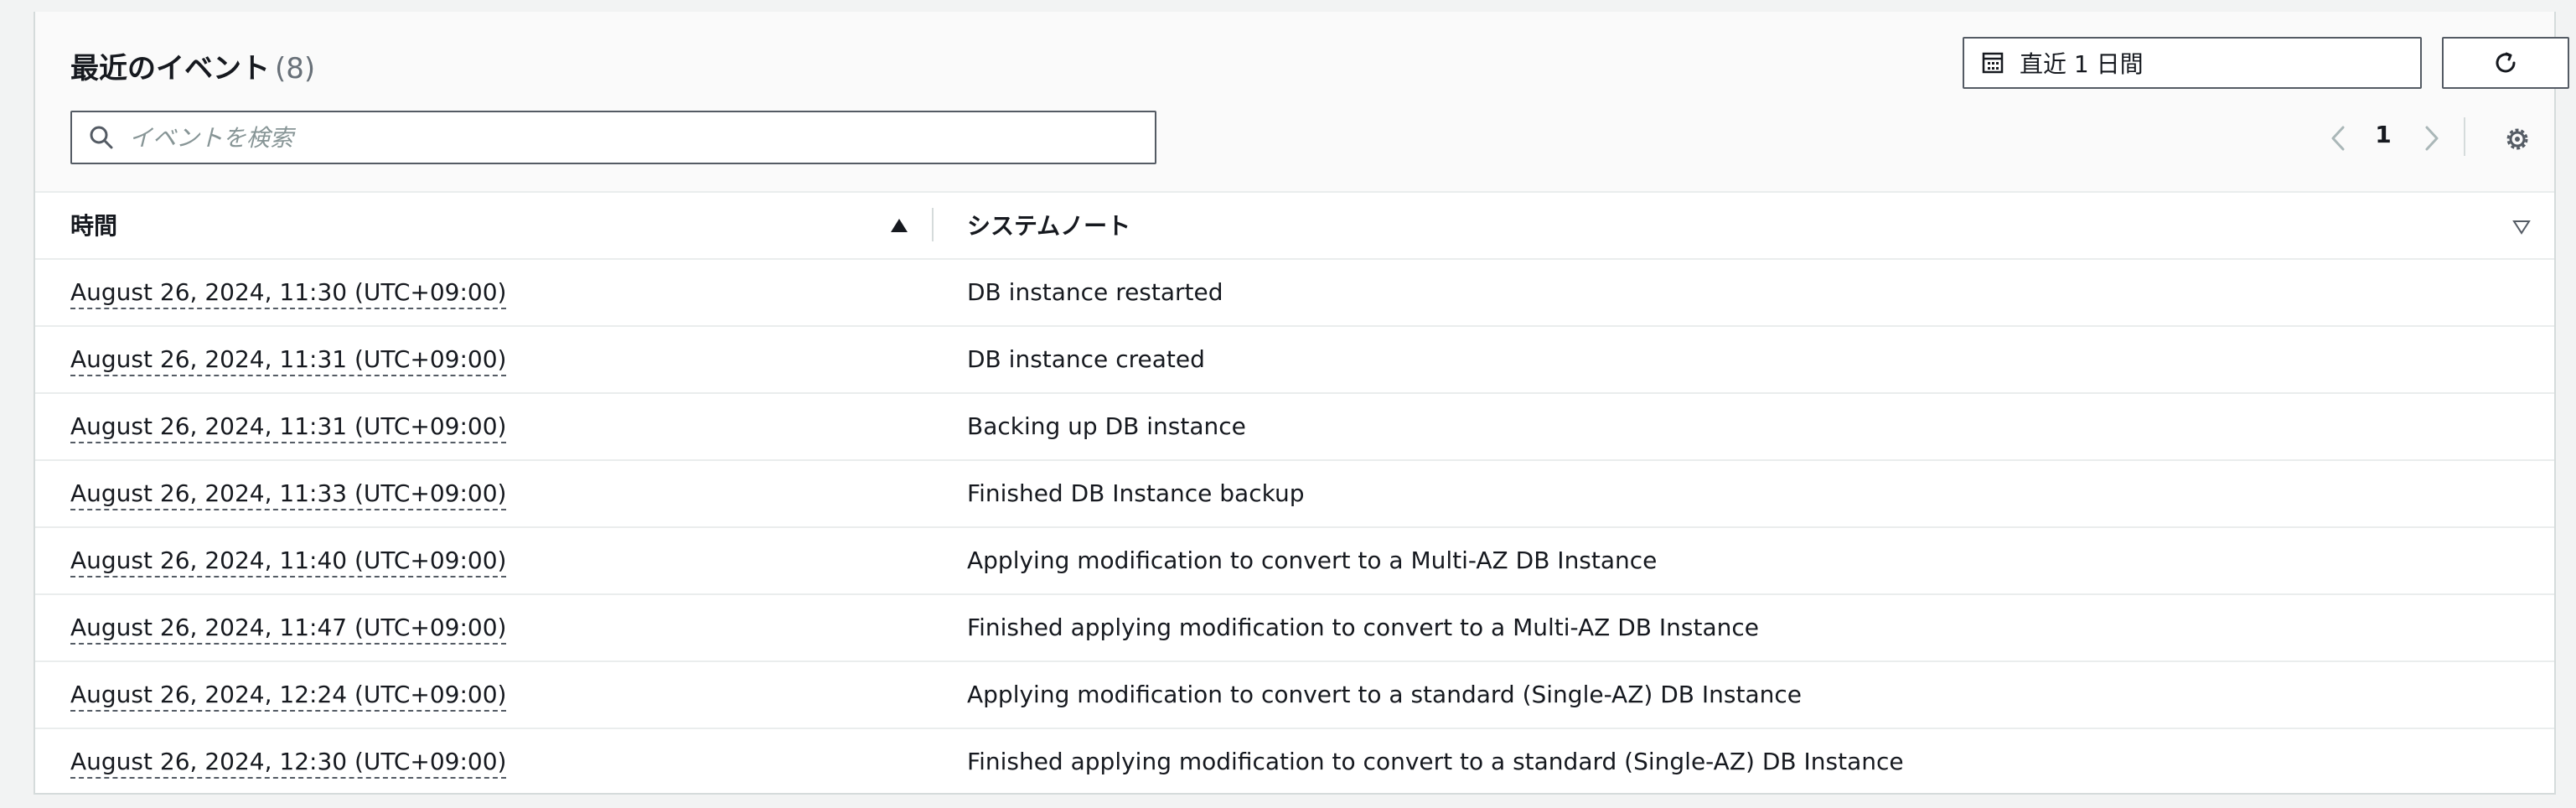  I want to click on chevron-right-icon, so click(2431, 138).